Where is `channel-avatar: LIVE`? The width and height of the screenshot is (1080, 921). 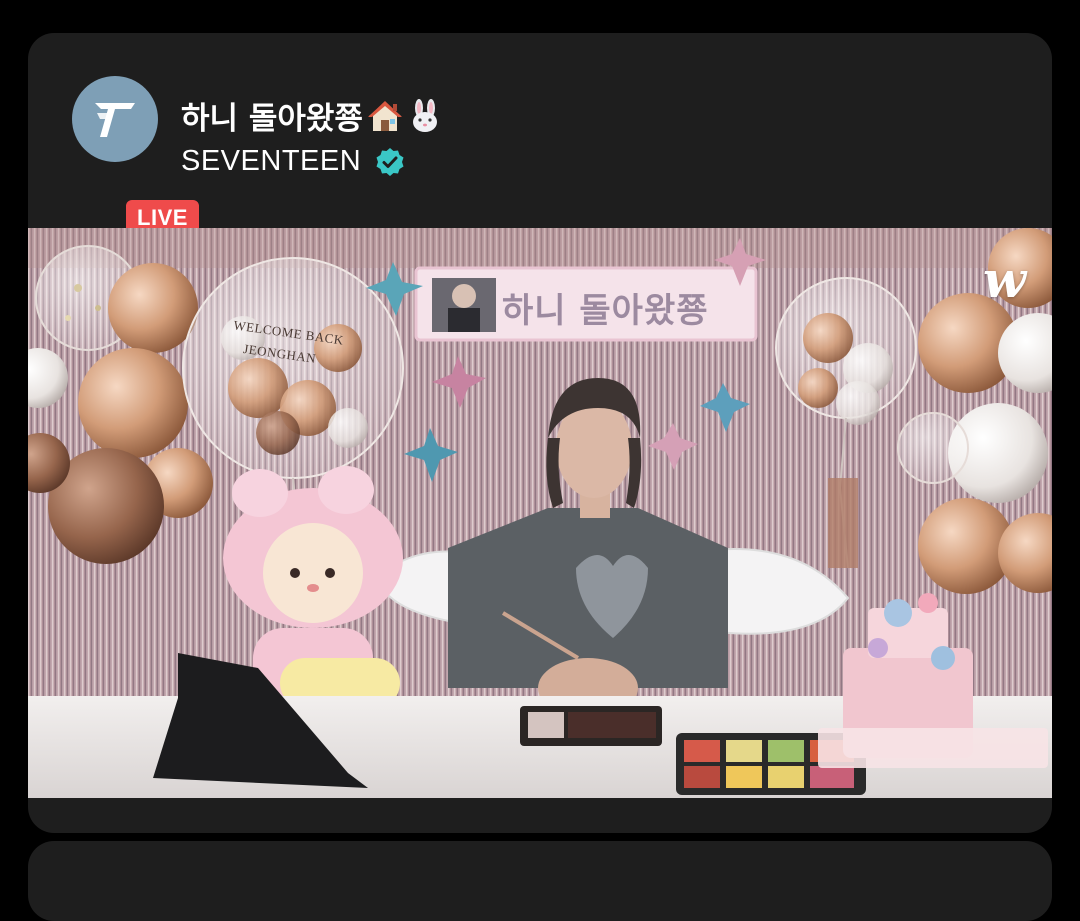
channel-avatar: LIVE is located at coordinates (137, 157).